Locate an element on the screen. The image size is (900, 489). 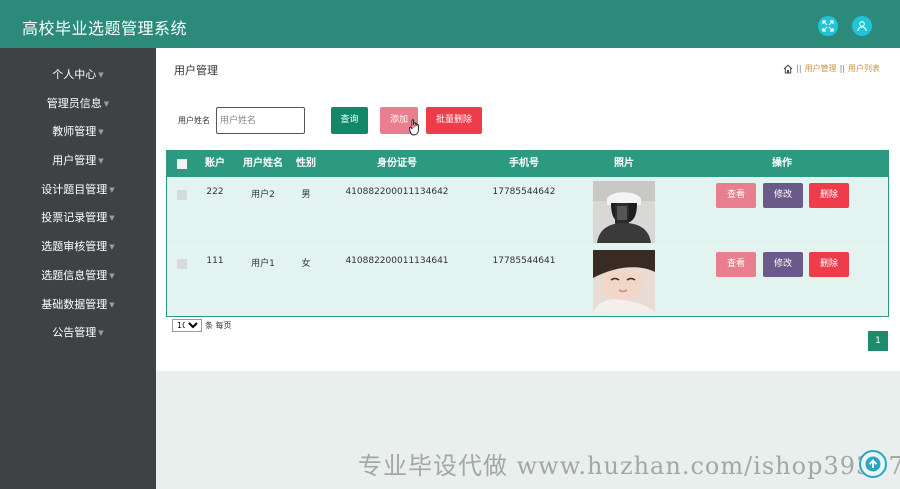
sidebar-item-selection-info: 选题信息管理 ▼ is located at coordinates (78, 276).